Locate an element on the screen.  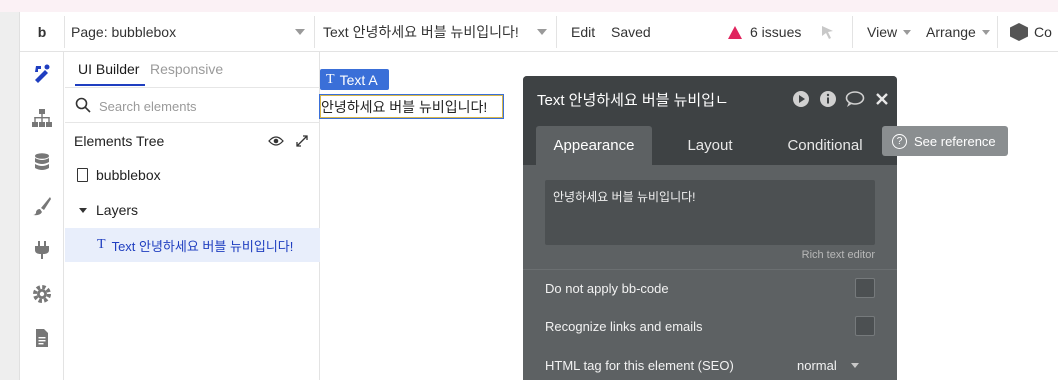
prop-label: HTML tag for this element (SEO) is located at coordinates (639, 365).